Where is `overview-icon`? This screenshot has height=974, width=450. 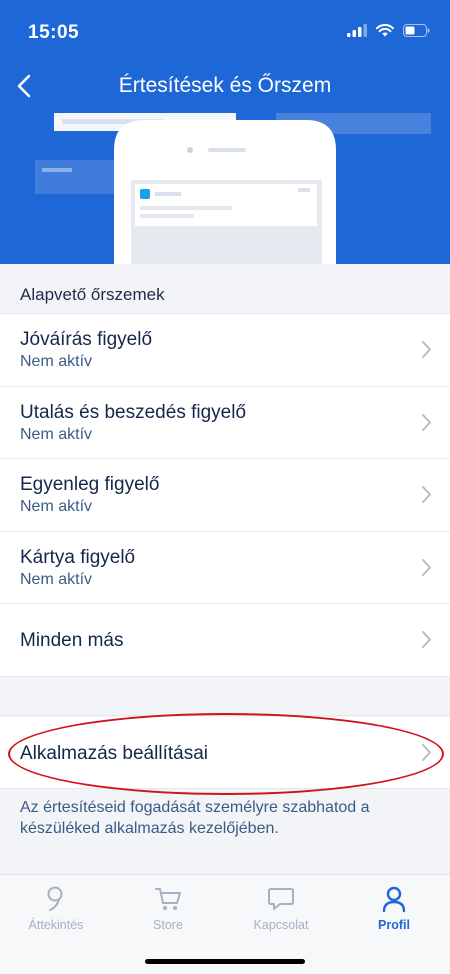
overview-icon is located at coordinates (55, 898).